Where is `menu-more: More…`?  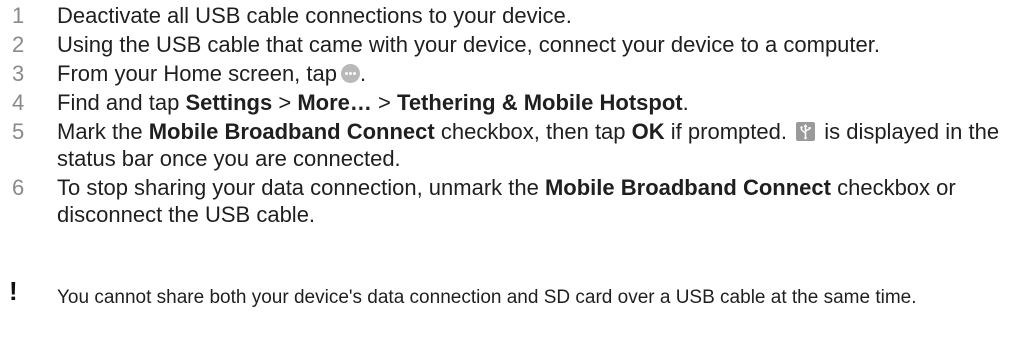
menu-more: More… is located at coordinates (334, 102).